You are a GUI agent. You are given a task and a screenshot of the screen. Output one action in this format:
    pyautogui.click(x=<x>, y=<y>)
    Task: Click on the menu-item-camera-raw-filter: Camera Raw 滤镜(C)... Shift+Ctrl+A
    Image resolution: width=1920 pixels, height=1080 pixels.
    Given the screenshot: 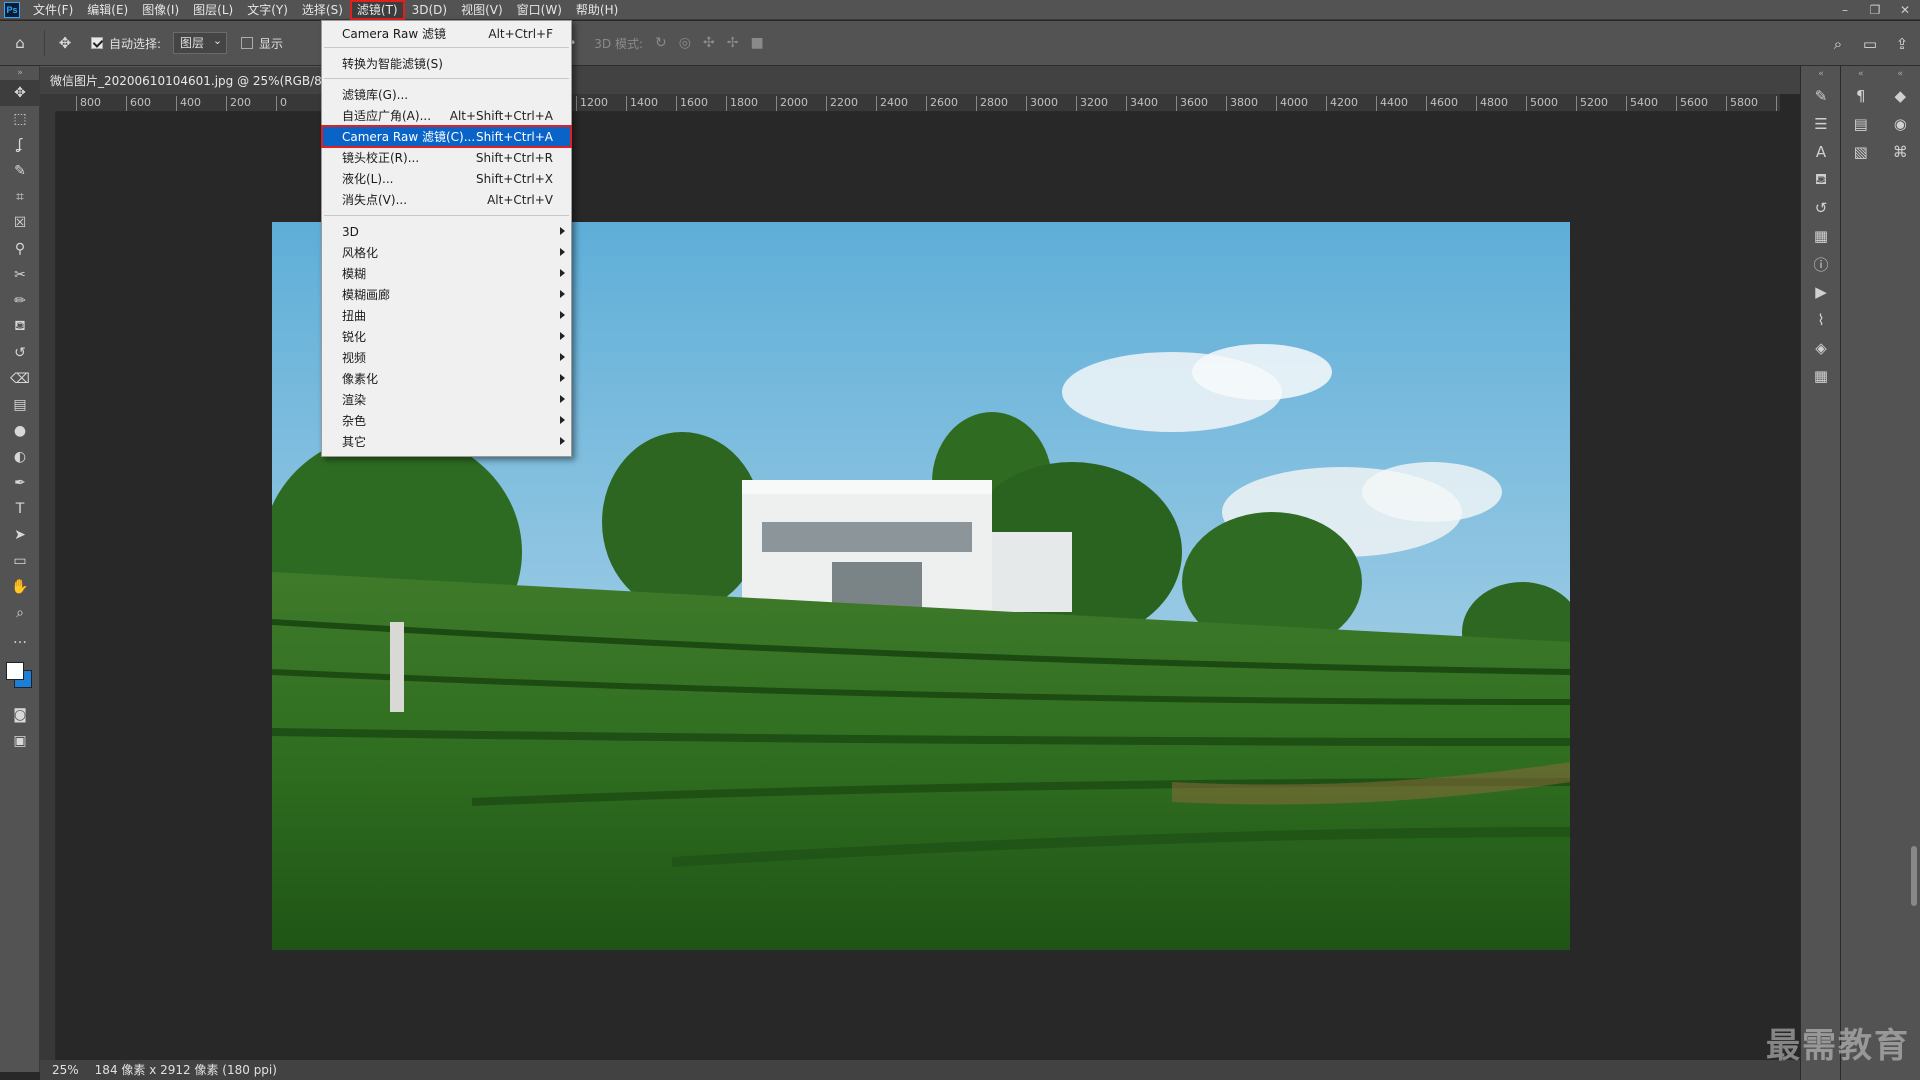 What is the action you would take?
    pyautogui.click(x=446, y=136)
    